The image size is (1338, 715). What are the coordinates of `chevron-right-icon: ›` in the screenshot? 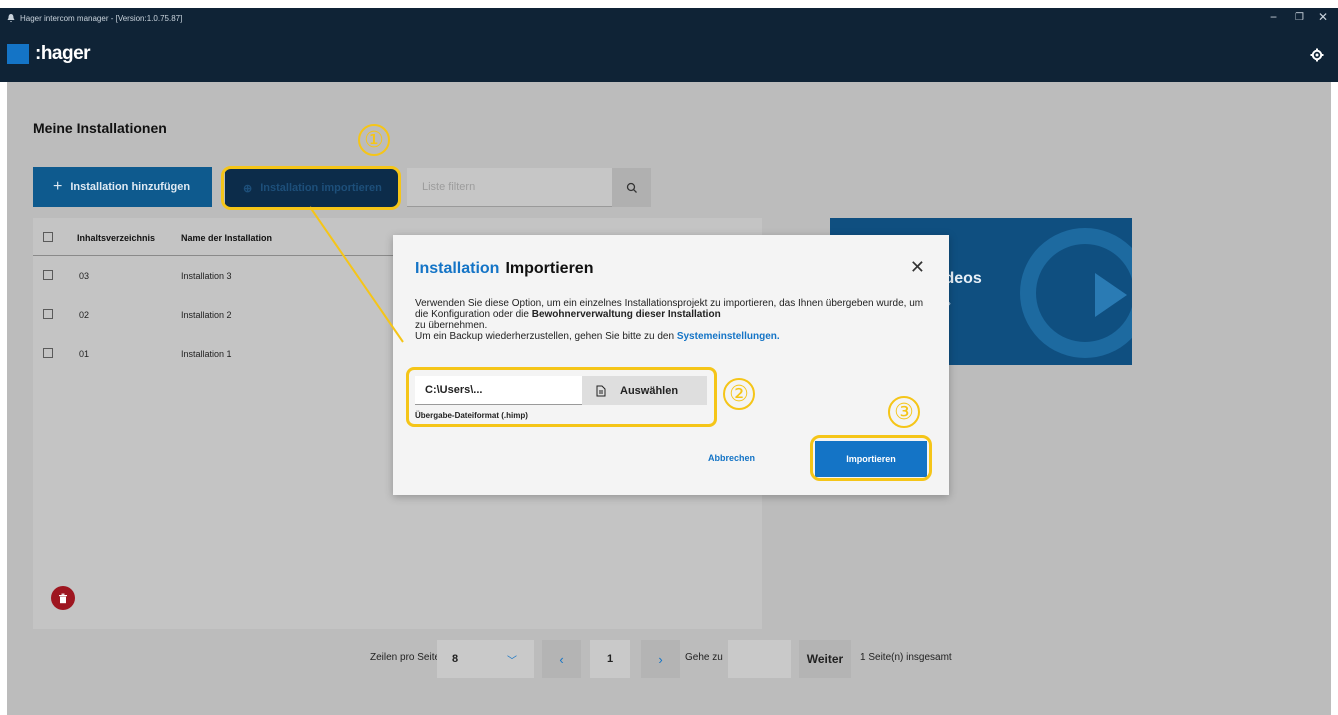 It's located at (660, 659).